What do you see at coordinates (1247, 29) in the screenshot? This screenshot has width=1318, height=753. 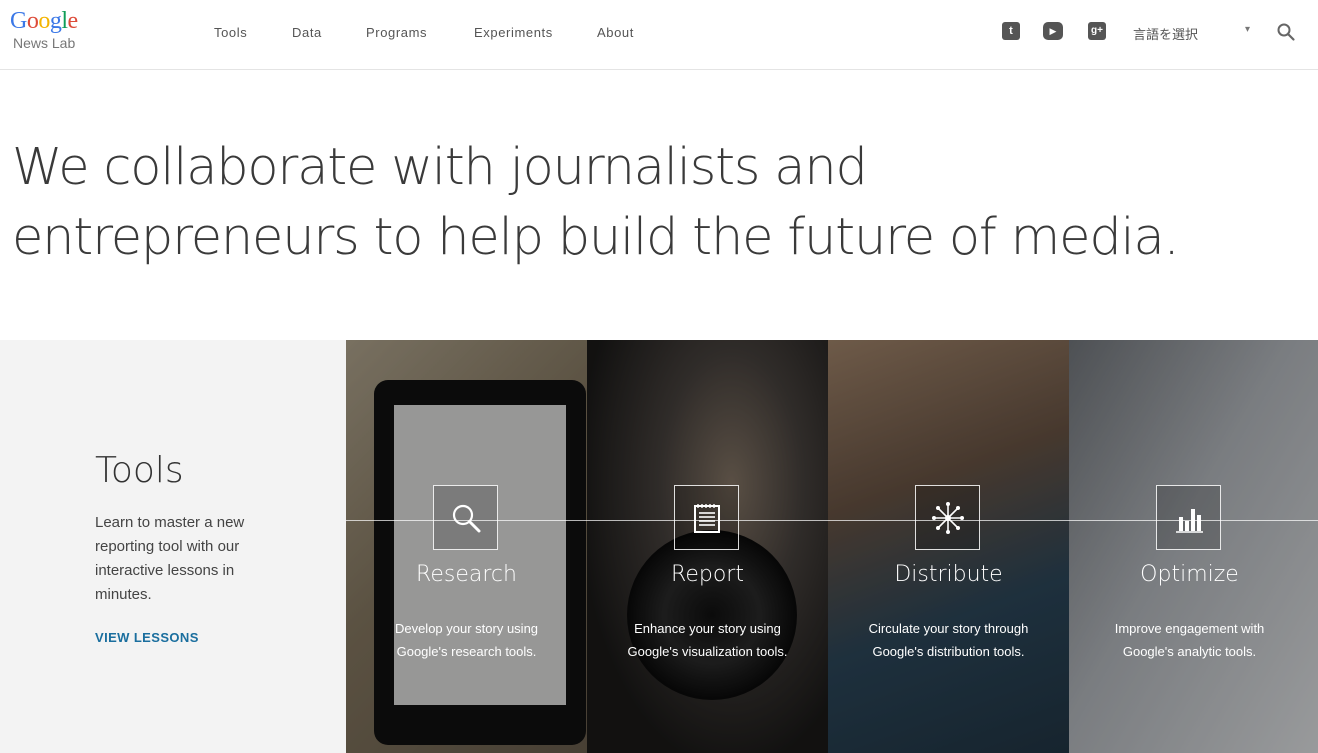 I see `chevron-down-icon: ▾` at bounding box center [1247, 29].